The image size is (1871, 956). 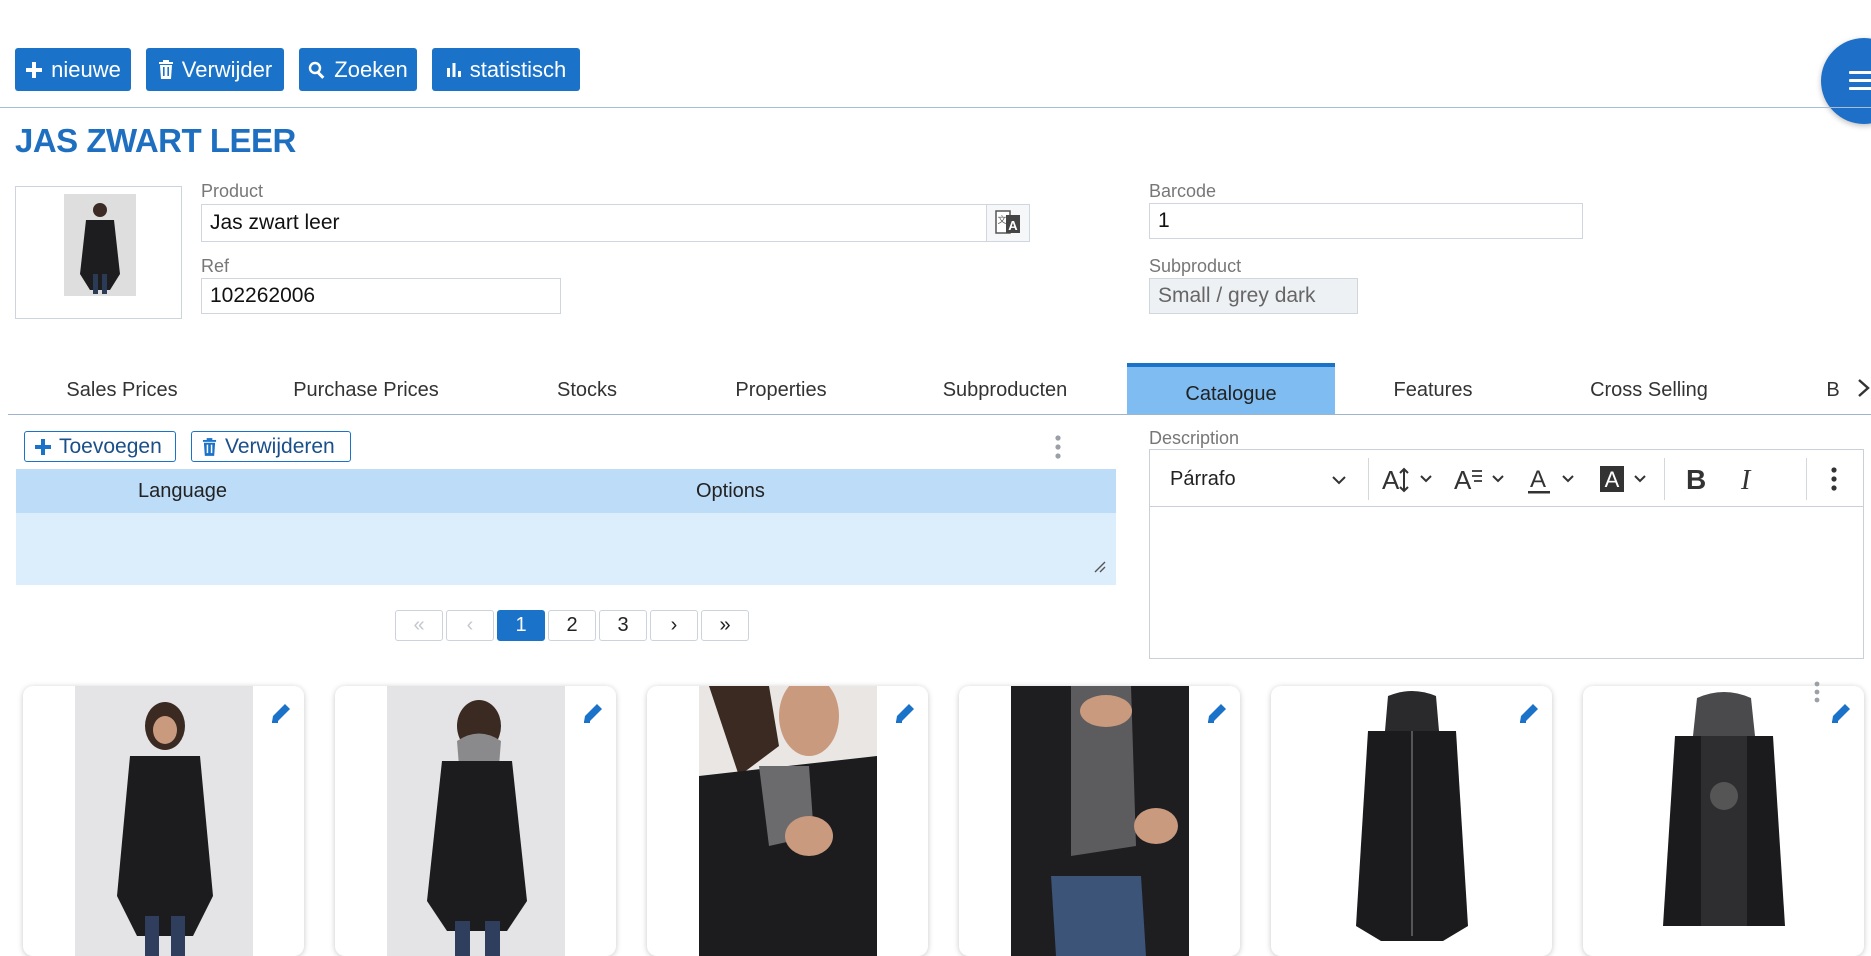 I want to click on resize-handle-icon, so click(x=1100, y=567).